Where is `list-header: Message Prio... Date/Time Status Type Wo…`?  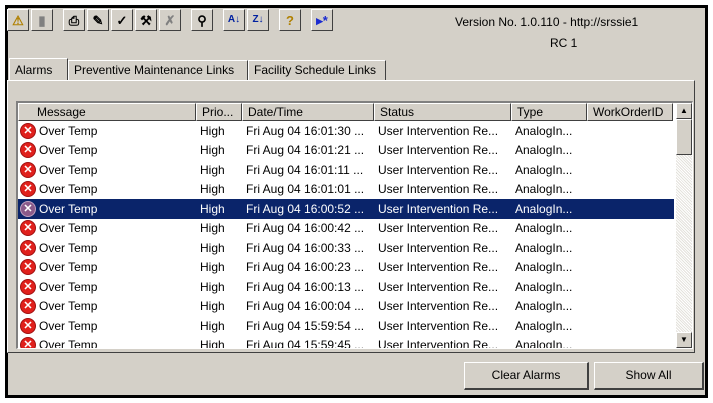 list-header: Message Prio... Date/Time Status Type Wo… is located at coordinates (345, 112).